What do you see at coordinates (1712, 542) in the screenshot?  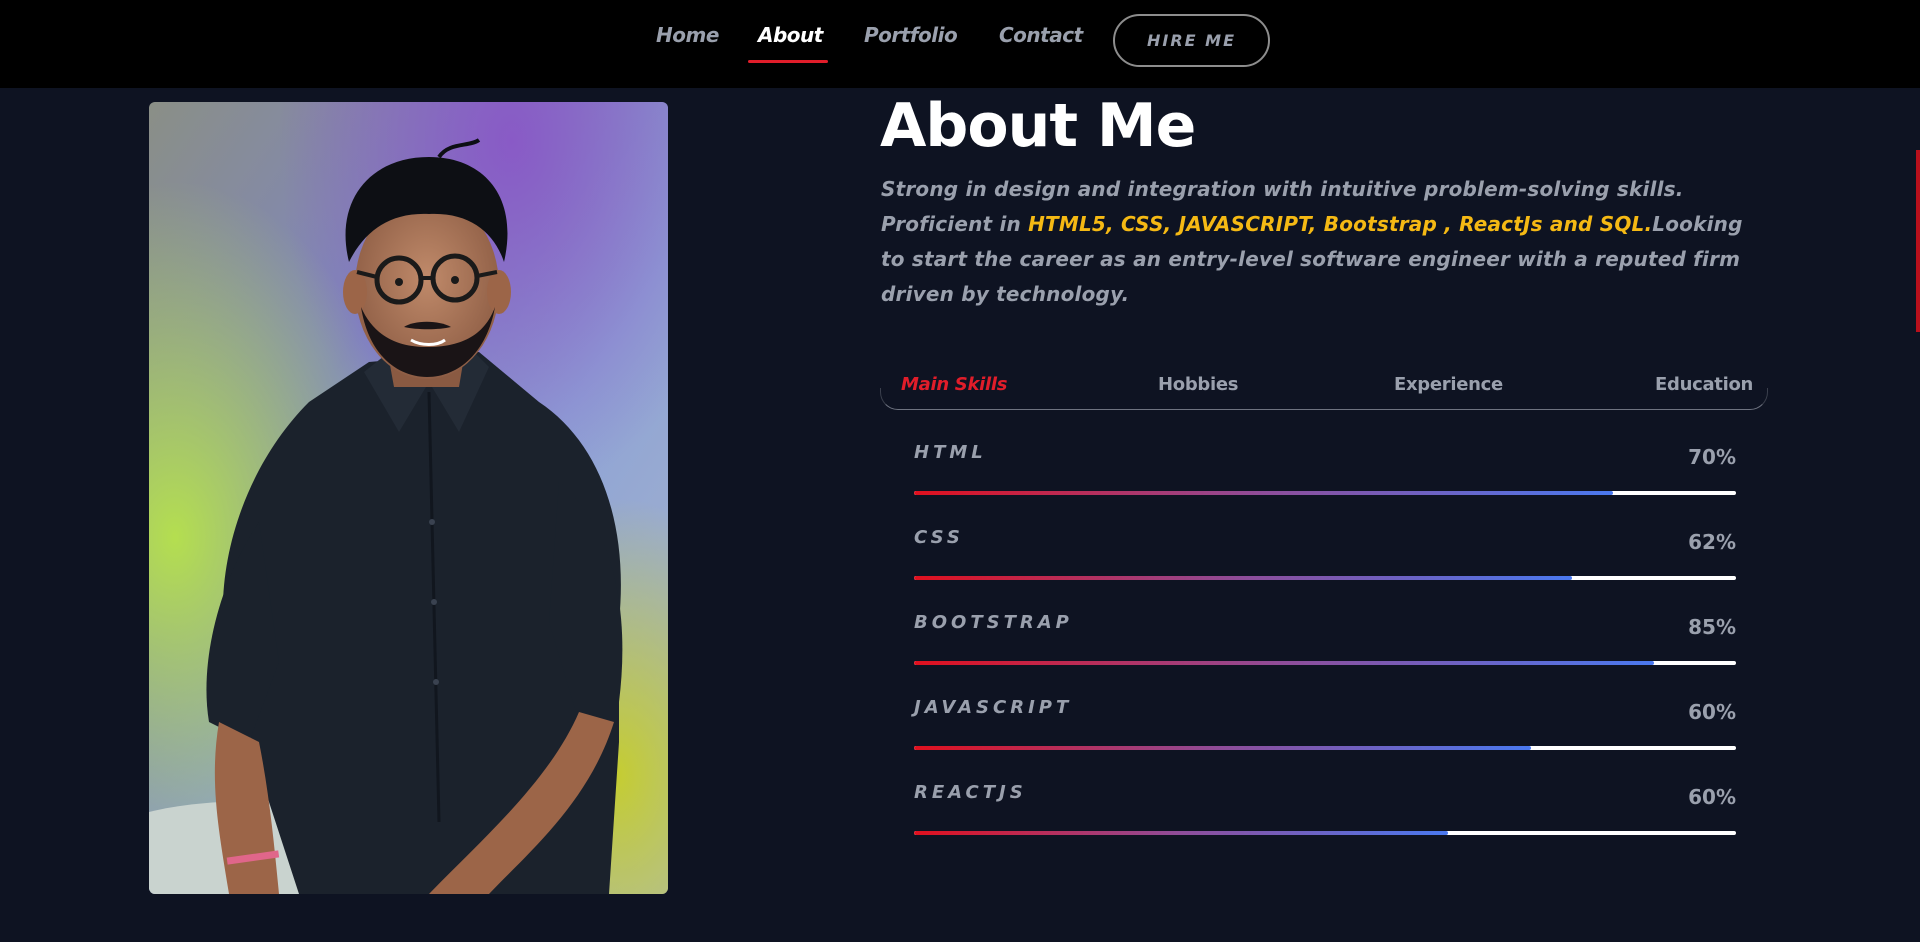 I see `skill-percent: 62%` at bounding box center [1712, 542].